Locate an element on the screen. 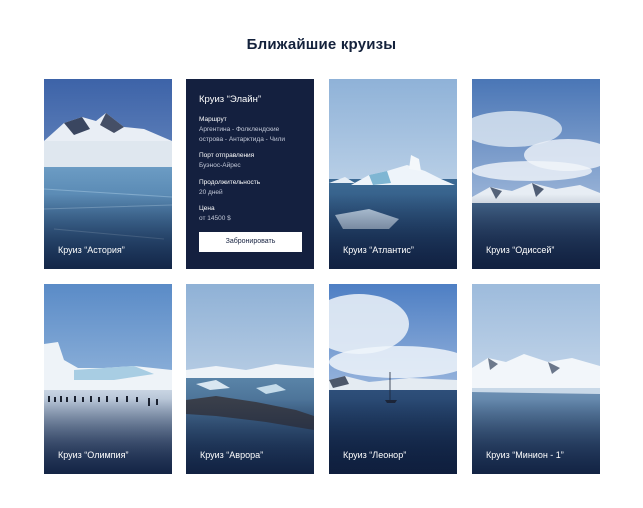 The width and height of the screenshot is (643, 508). section-title: Ближайшие круизы is located at coordinates (321, 44).